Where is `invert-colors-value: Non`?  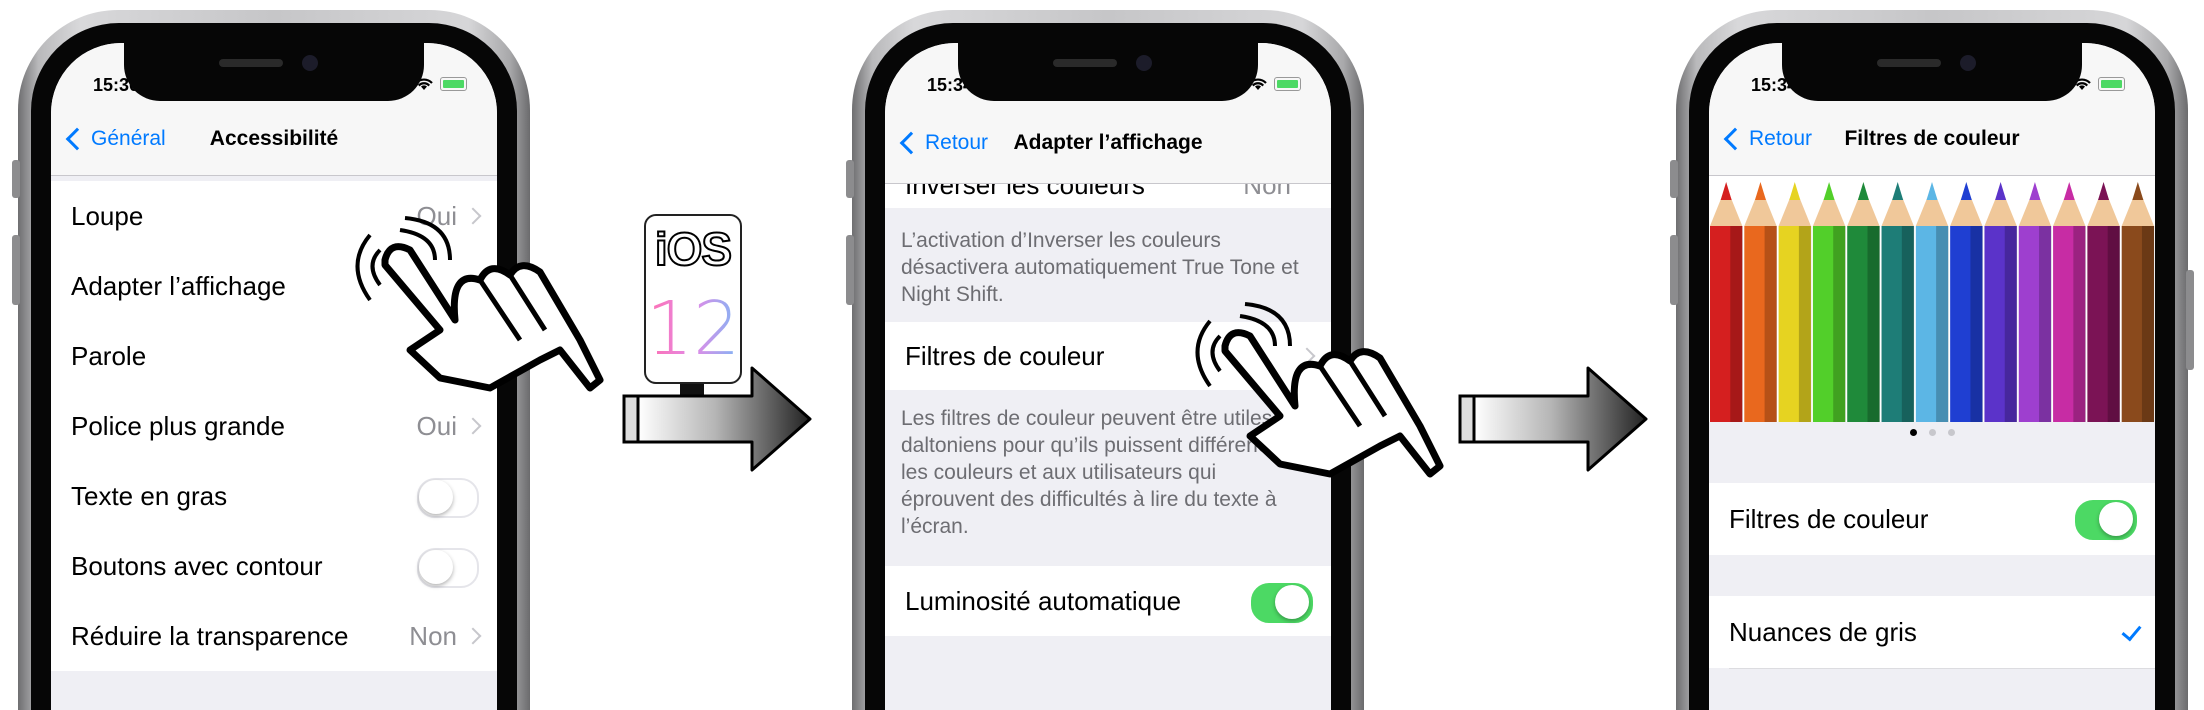 invert-colors-value: Non is located at coordinates (1267, 192).